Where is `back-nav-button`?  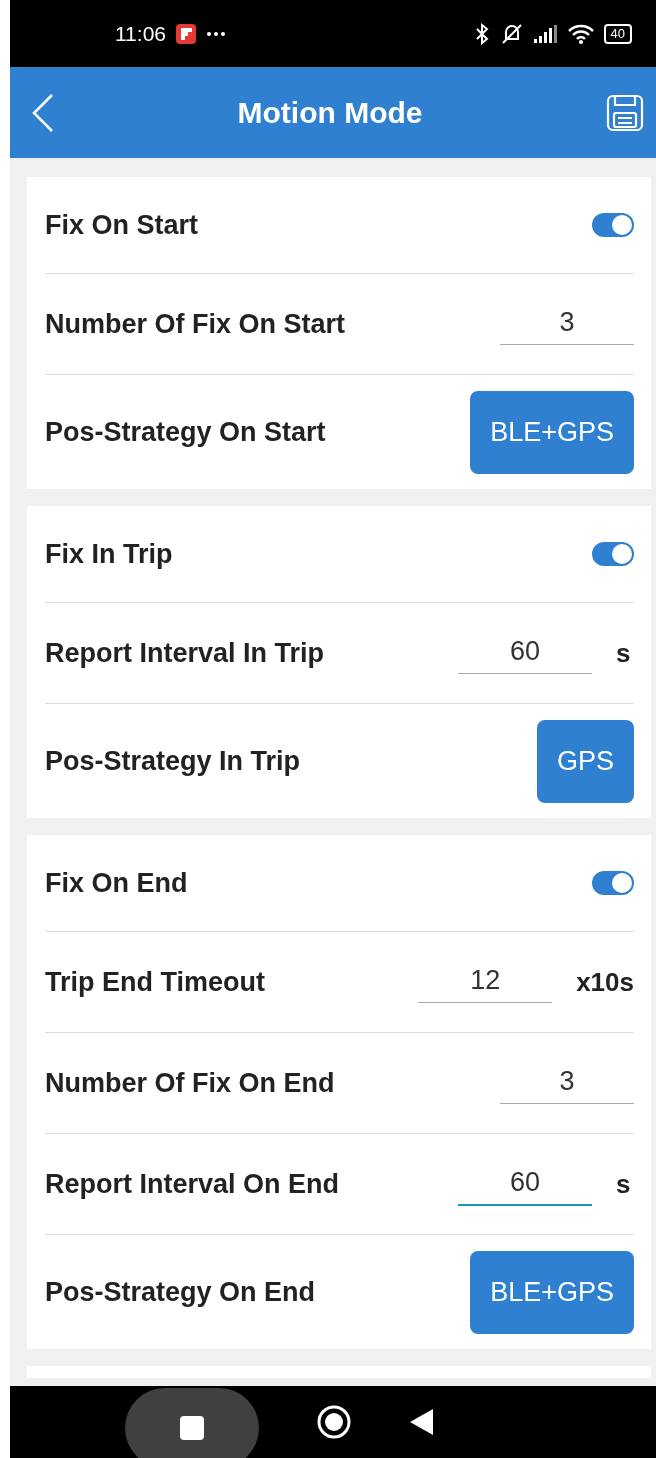
back-nav-button is located at coordinates (422, 1422).